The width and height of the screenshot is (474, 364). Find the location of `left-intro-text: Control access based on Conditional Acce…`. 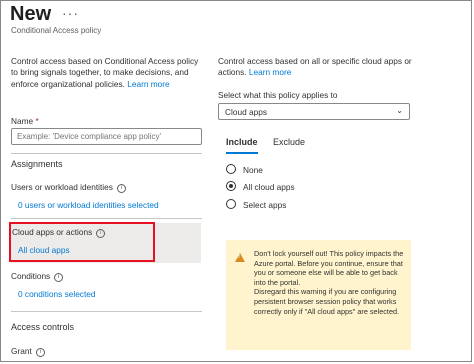

left-intro-text: Control access based on Conditional Acce… is located at coordinates (105, 72).